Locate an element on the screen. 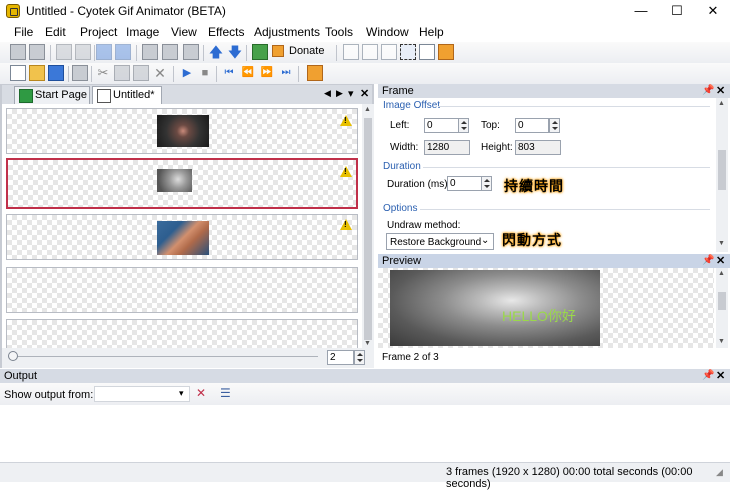 This screenshot has width=730, height=490. tab-menu-button: ▾ is located at coordinates (351, 93).